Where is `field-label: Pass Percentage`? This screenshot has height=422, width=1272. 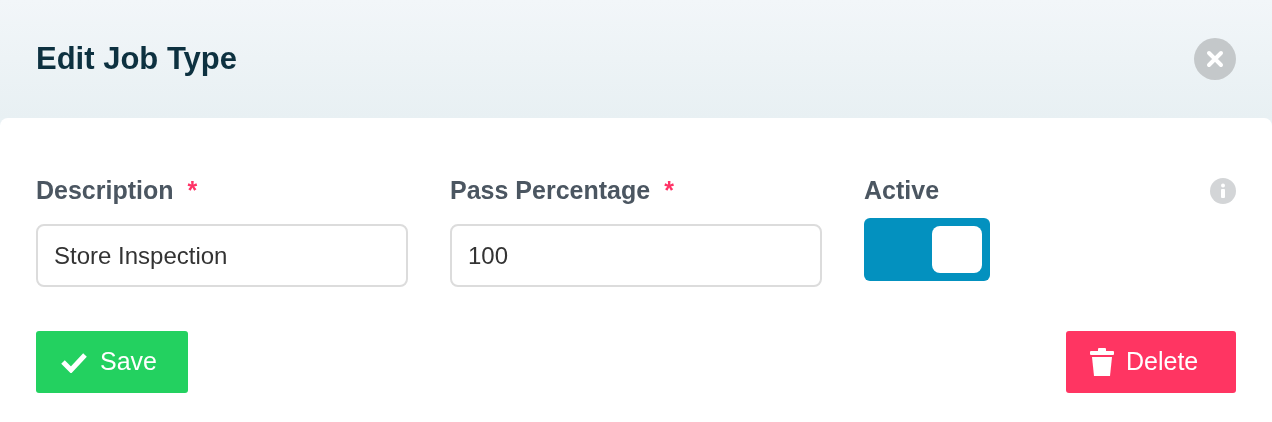 field-label: Pass Percentage is located at coordinates (550, 191).